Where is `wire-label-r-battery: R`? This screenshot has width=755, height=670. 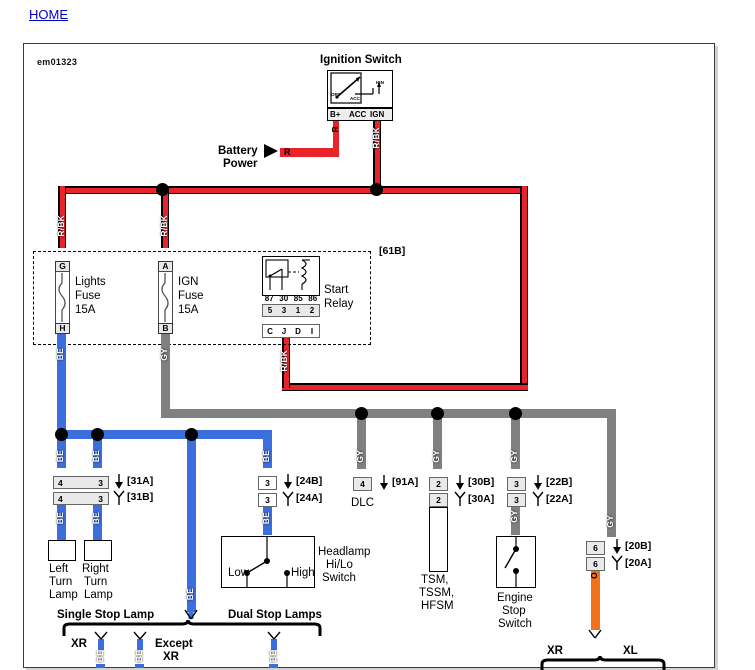 wire-label-r-battery: R is located at coordinates (287, 152).